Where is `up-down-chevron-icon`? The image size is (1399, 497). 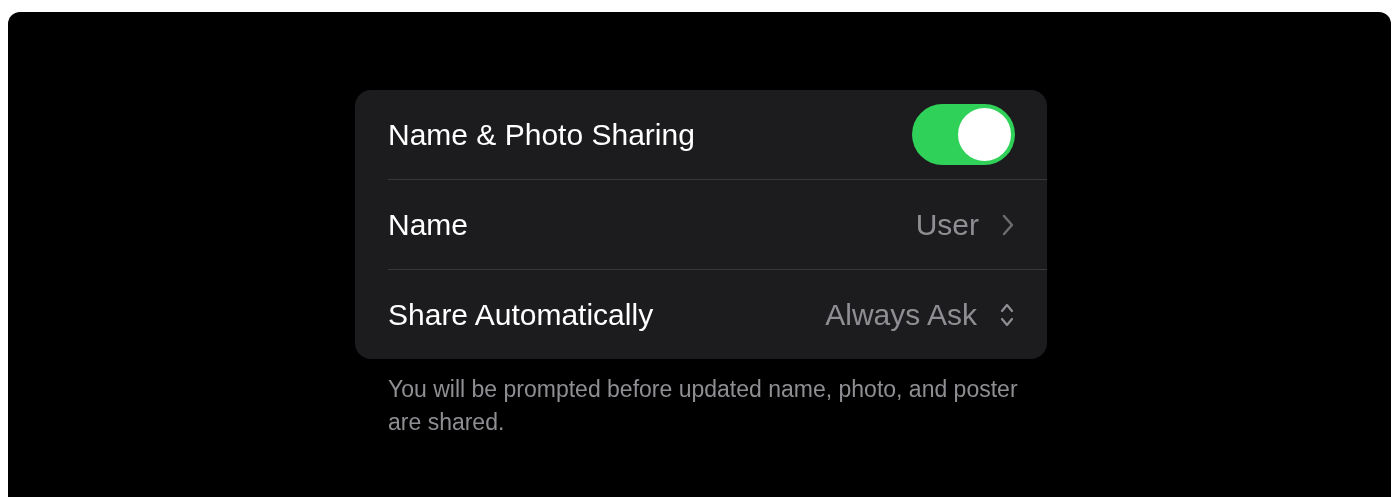
up-down-chevron-icon is located at coordinates (1007, 314).